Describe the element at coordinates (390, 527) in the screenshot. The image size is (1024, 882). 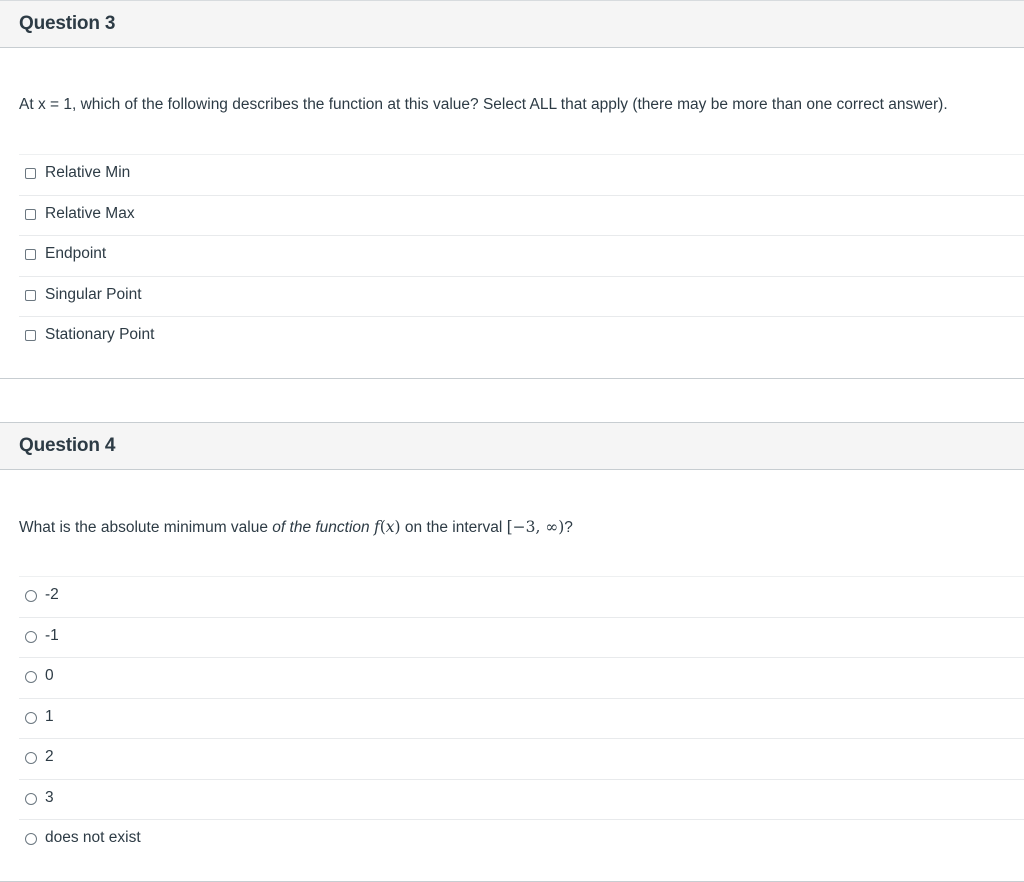
I see `function-variable: x` at that location.